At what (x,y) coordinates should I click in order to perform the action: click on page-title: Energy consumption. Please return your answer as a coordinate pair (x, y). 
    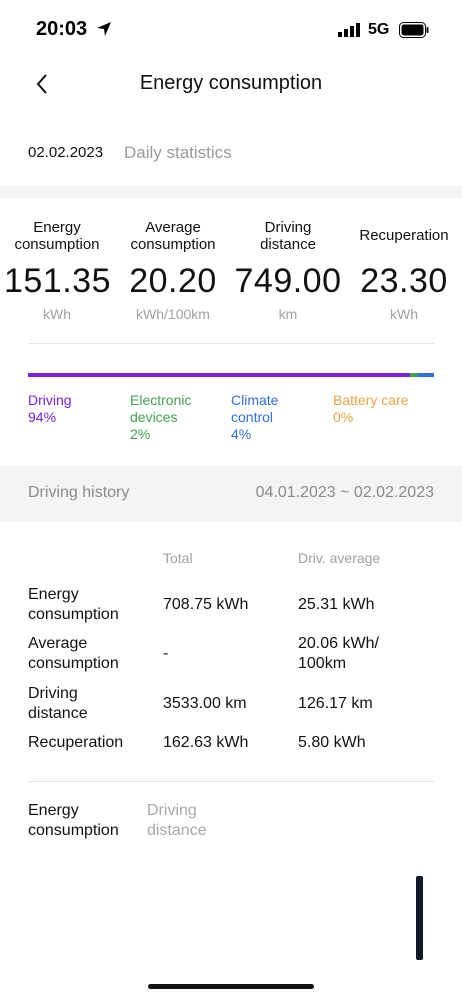
    Looking at the image, I should click on (231, 83).